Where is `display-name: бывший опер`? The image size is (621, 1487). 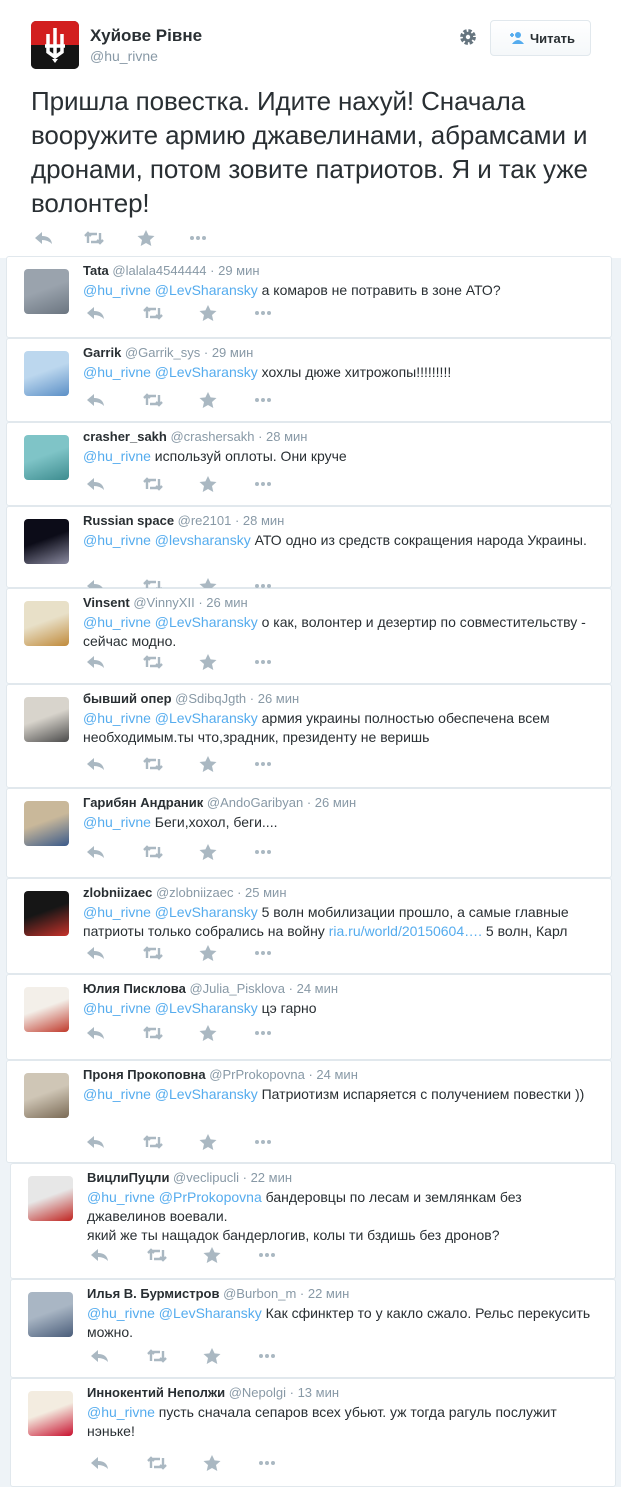
display-name: бывший опер is located at coordinates (127, 698).